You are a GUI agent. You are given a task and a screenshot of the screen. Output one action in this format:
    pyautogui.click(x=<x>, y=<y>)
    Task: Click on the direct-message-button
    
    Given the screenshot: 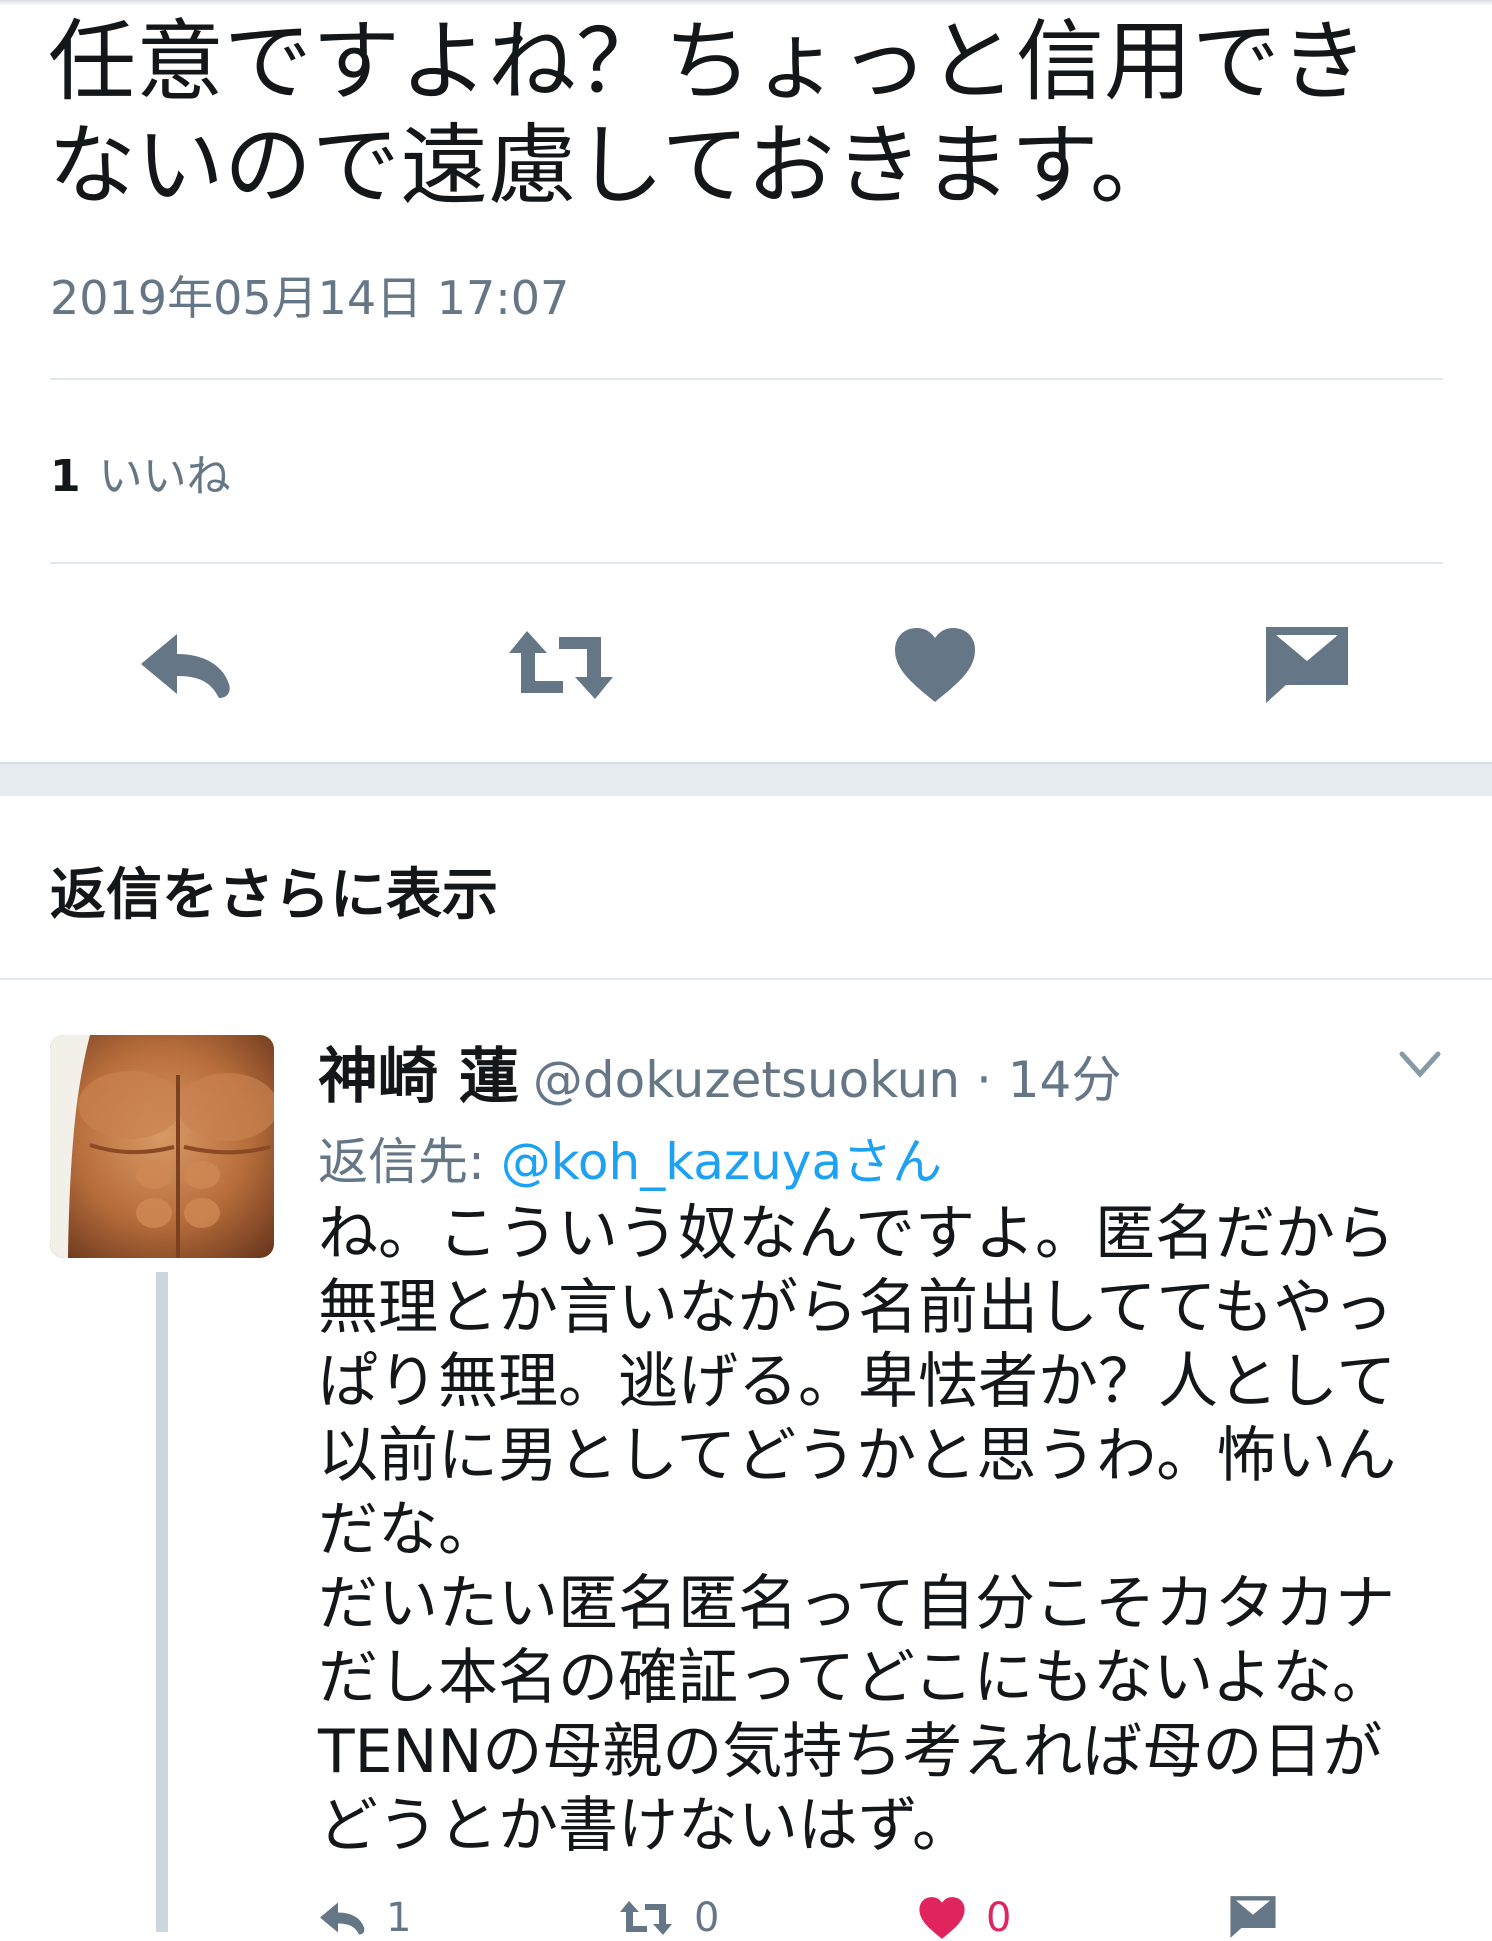 What is the action you would take?
    pyautogui.click(x=1307, y=665)
    